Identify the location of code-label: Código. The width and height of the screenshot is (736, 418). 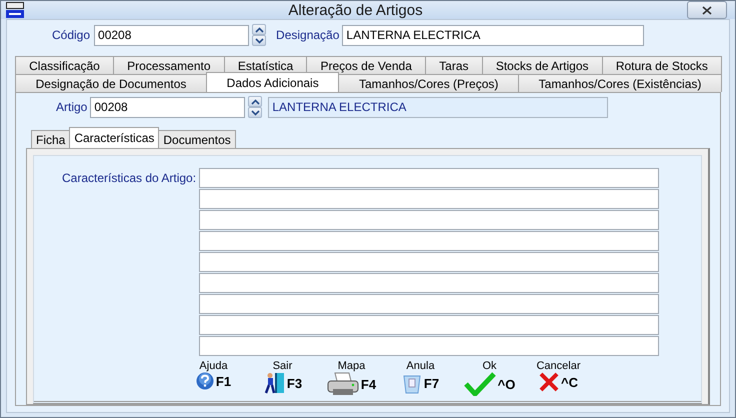
(71, 35).